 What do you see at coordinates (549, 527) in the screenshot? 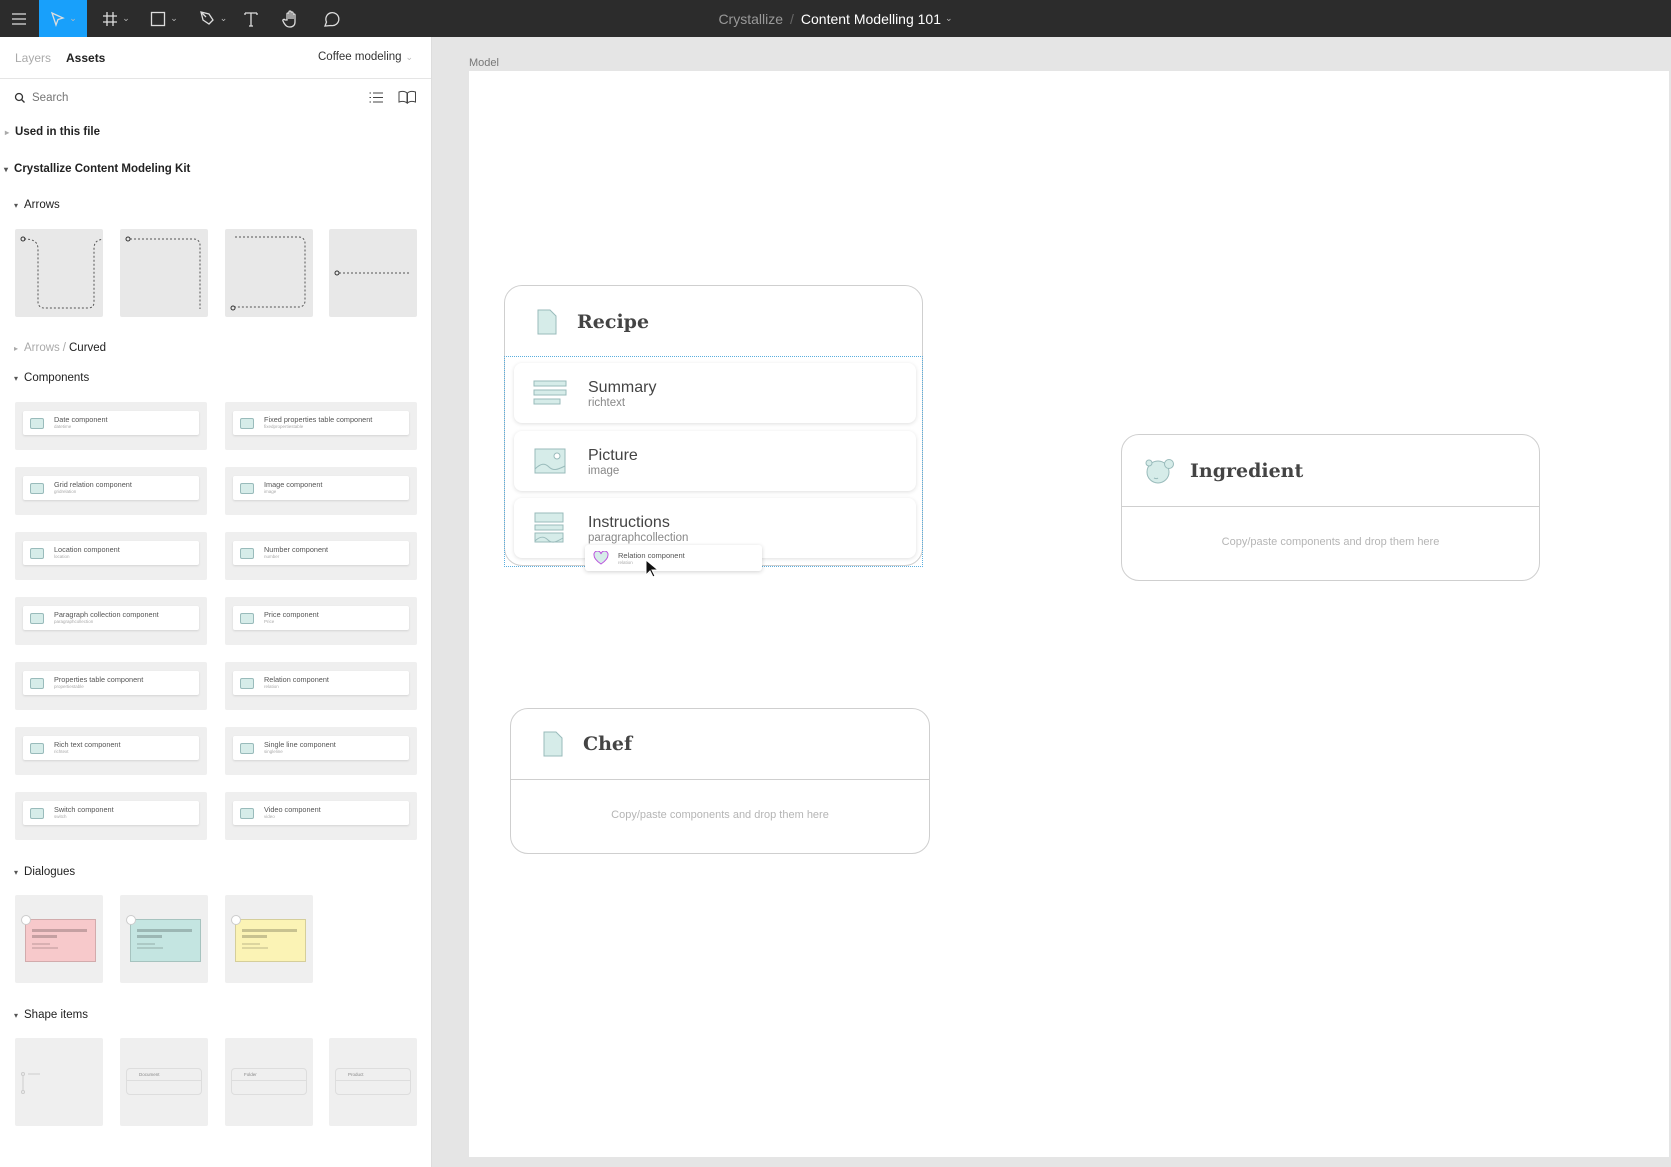
I see `paragraph-collection-icon` at bounding box center [549, 527].